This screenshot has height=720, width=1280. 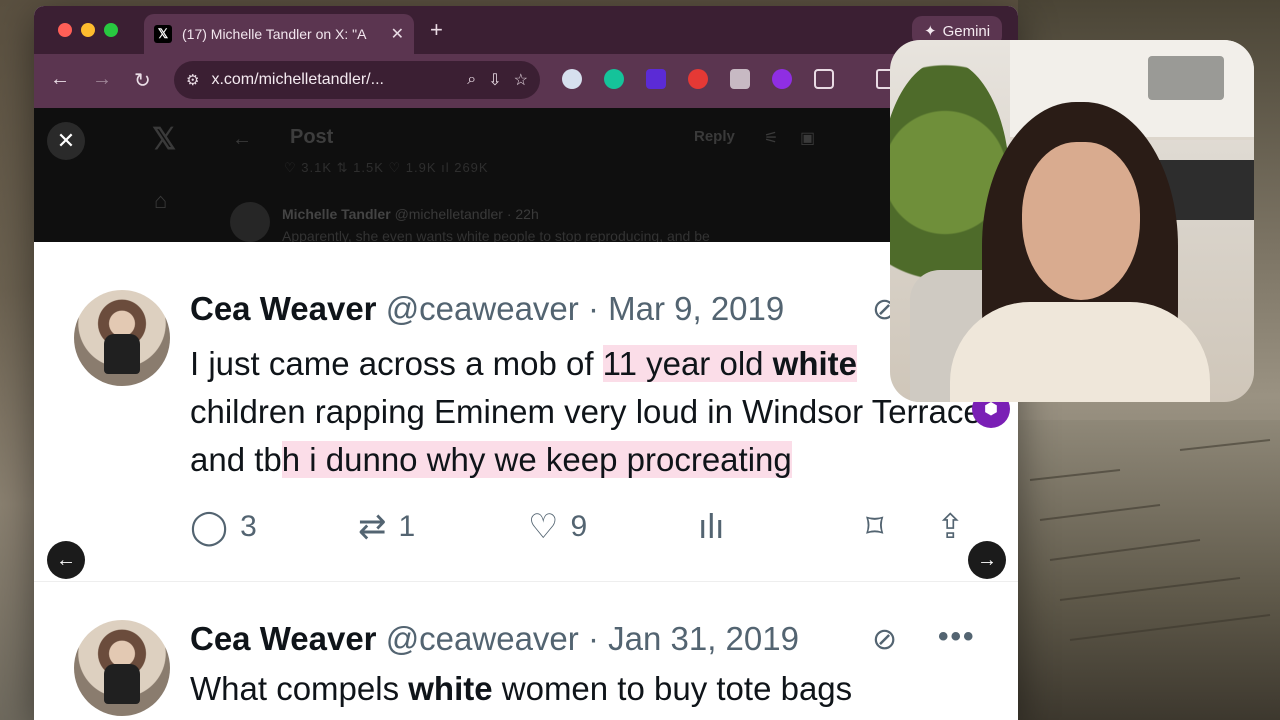 I want to click on x-logo-icon: 𝕏, so click(x=164, y=139).